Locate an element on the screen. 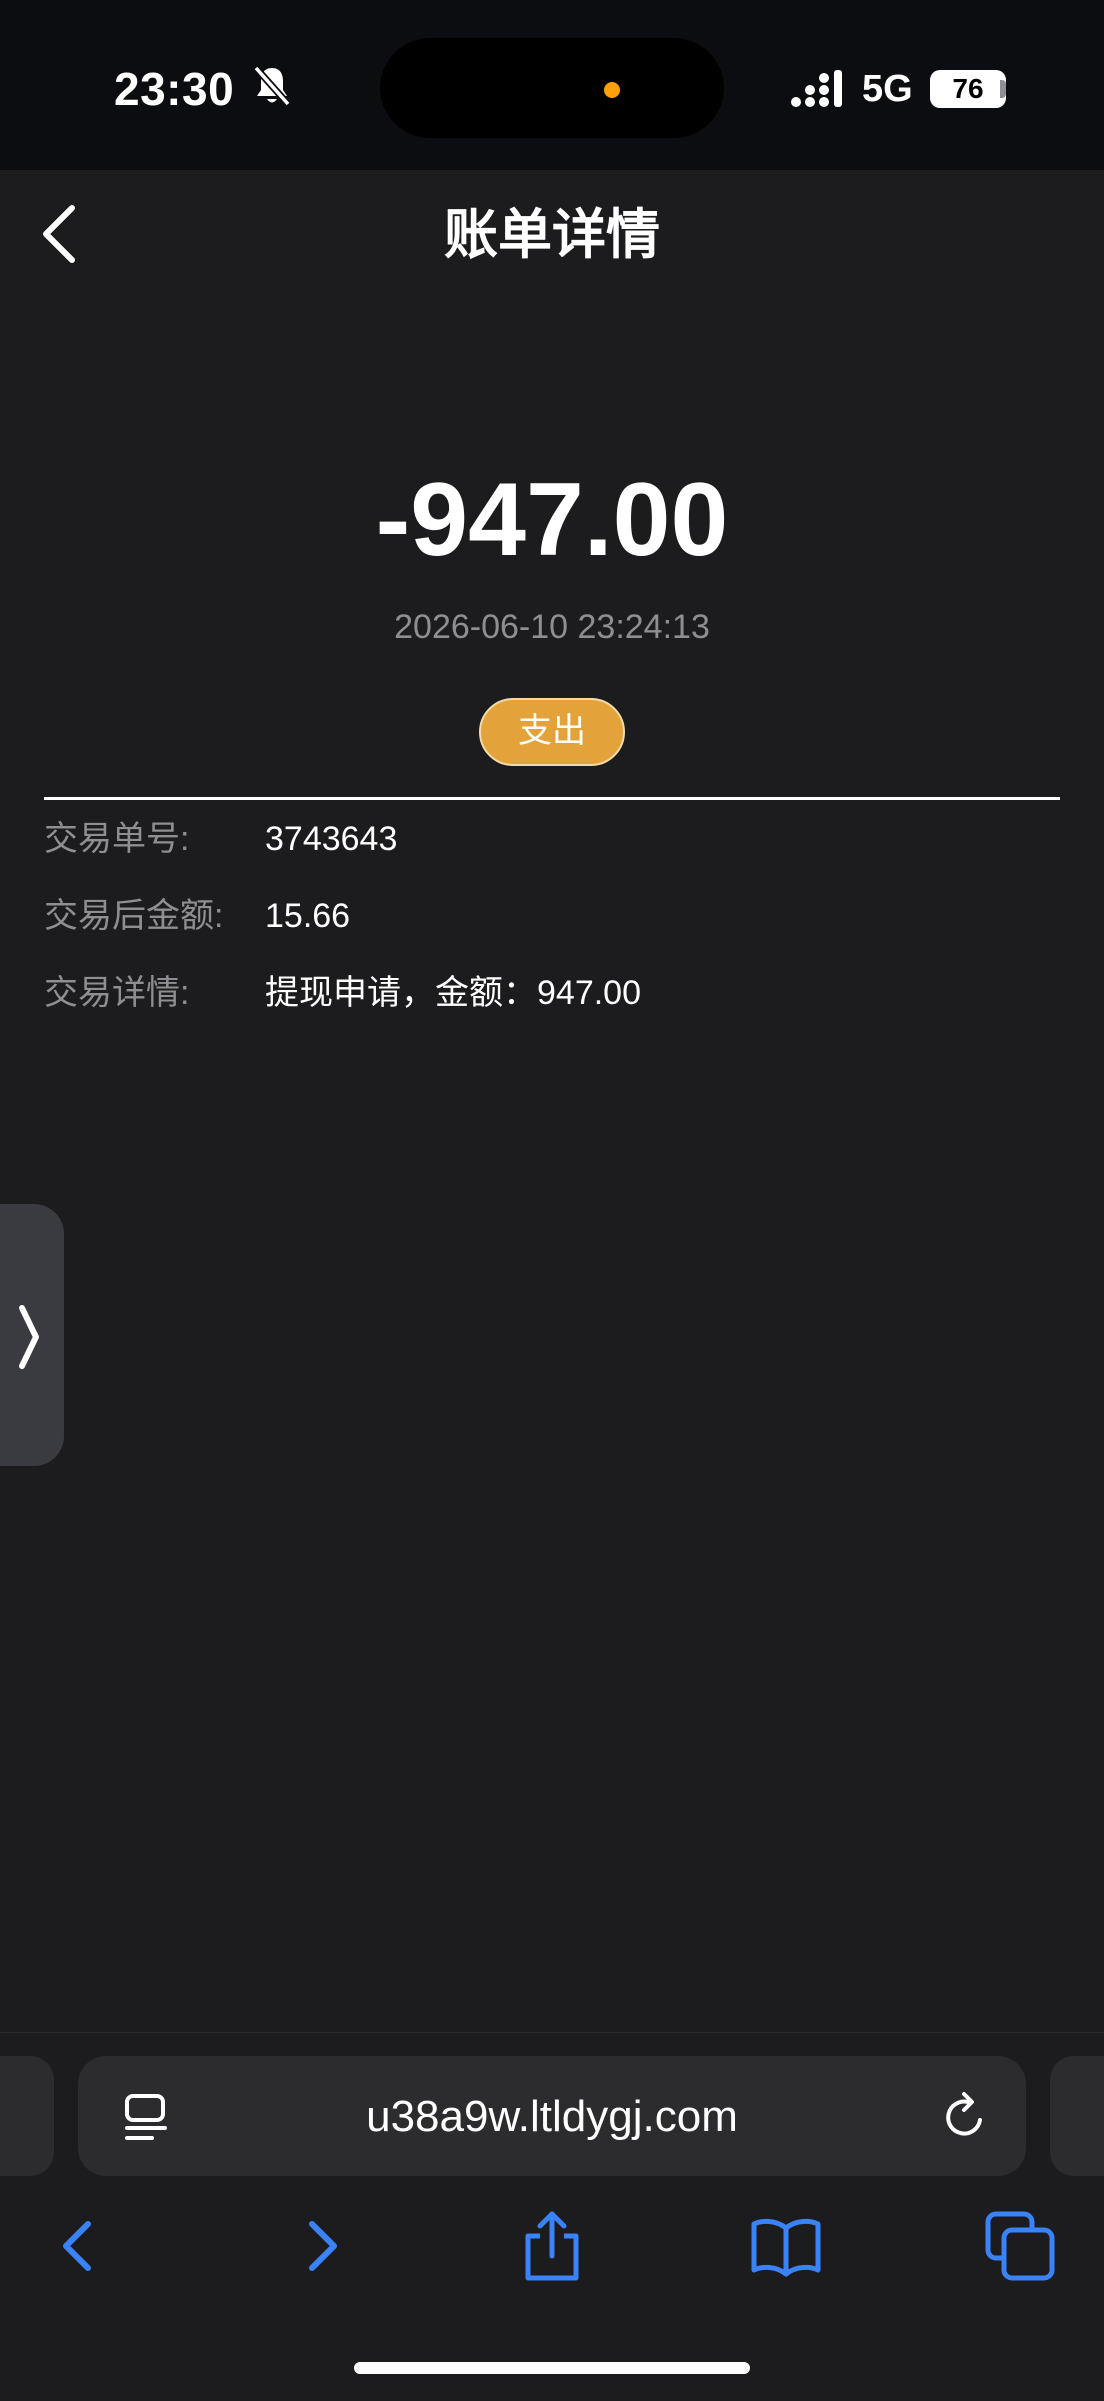  back-icon is located at coordinates (80, 2246).